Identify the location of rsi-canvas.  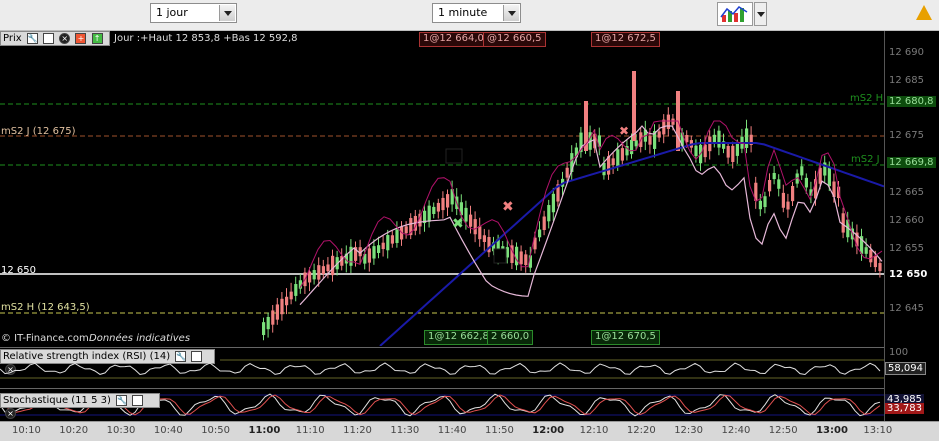
(442, 369).